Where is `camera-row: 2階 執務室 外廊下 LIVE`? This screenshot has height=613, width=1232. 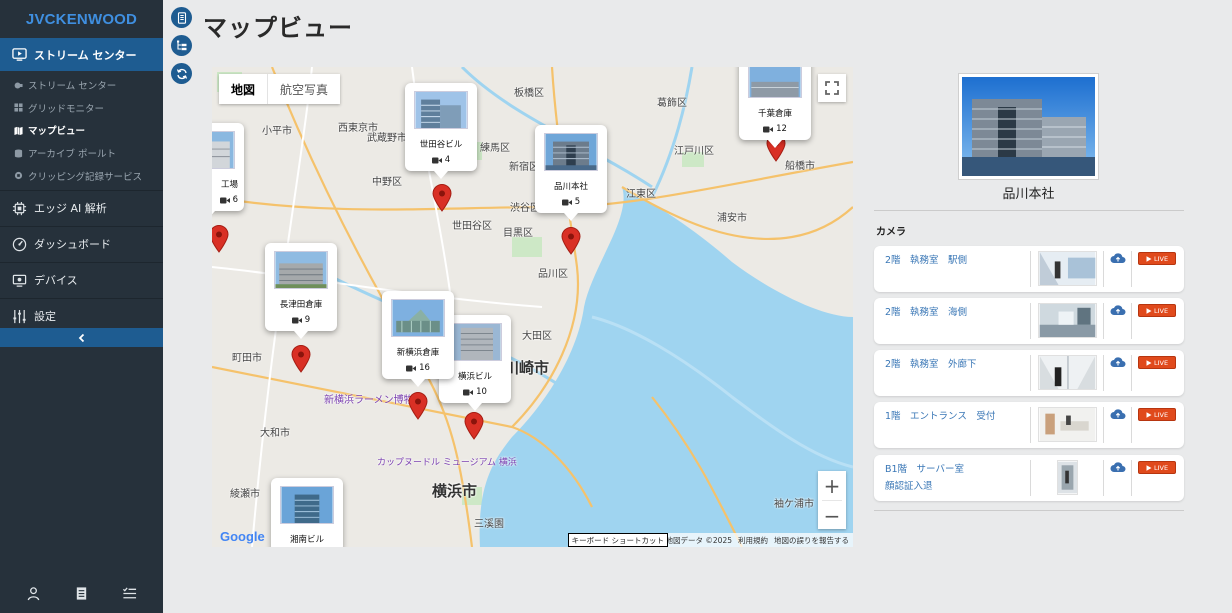 camera-row: 2階 執務室 外廊下 LIVE is located at coordinates (1029, 373).